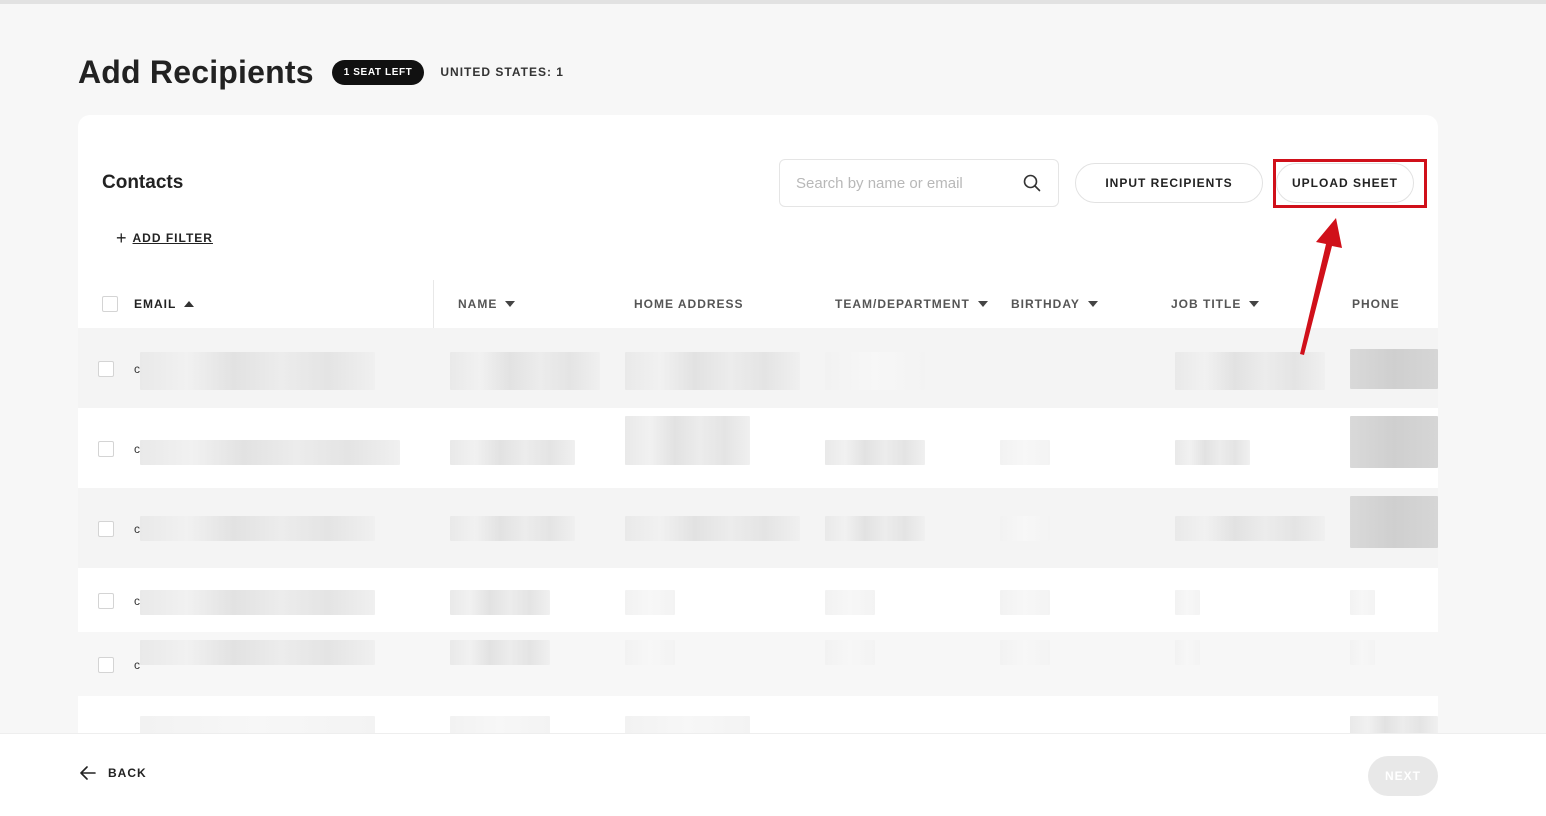  I want to click on seat-badge: 1 SEAT LEFT, so click(378, 72).